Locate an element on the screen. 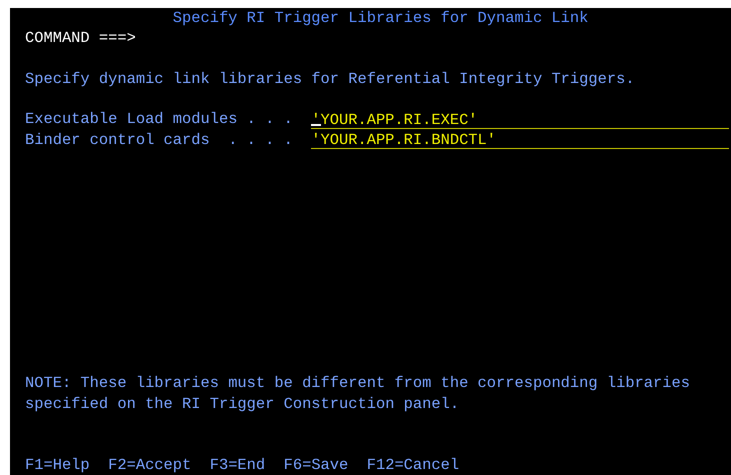 The width and height of the screenshot is (731, 475). function-key: F1=Help is located at coordinates (57, 464).